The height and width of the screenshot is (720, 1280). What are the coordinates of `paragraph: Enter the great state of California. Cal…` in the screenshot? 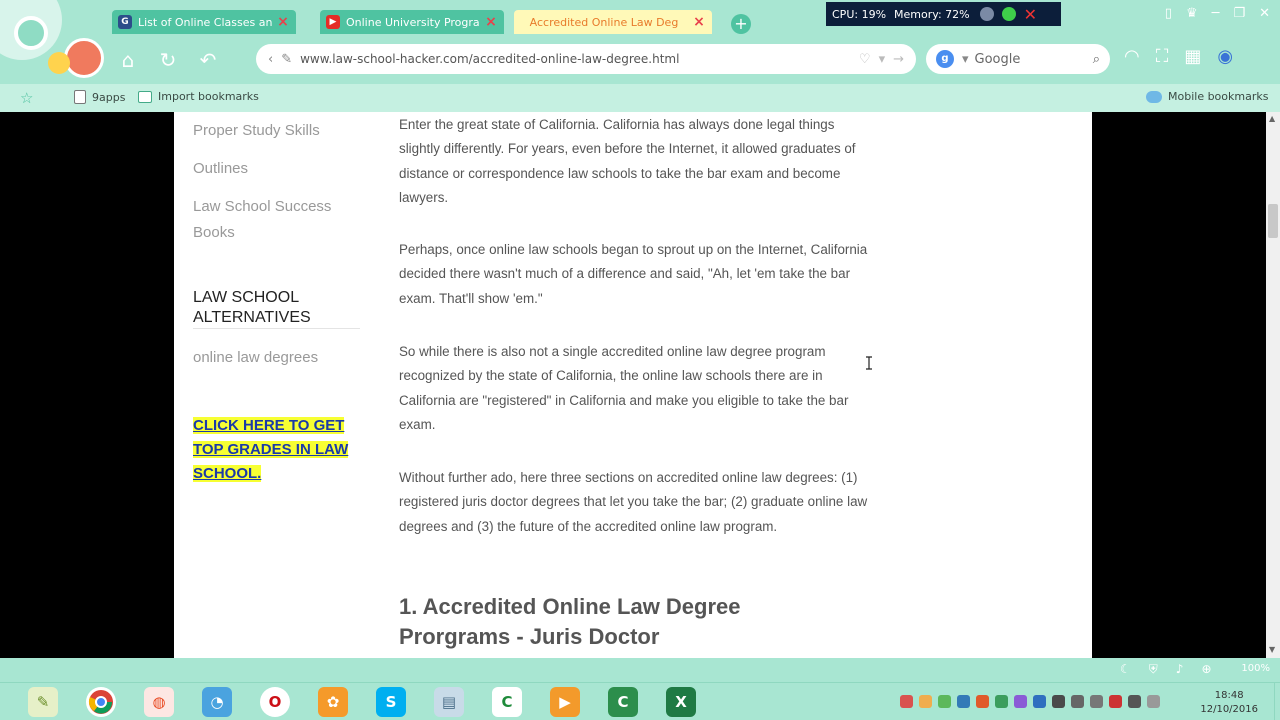 It's located at (627, 161).